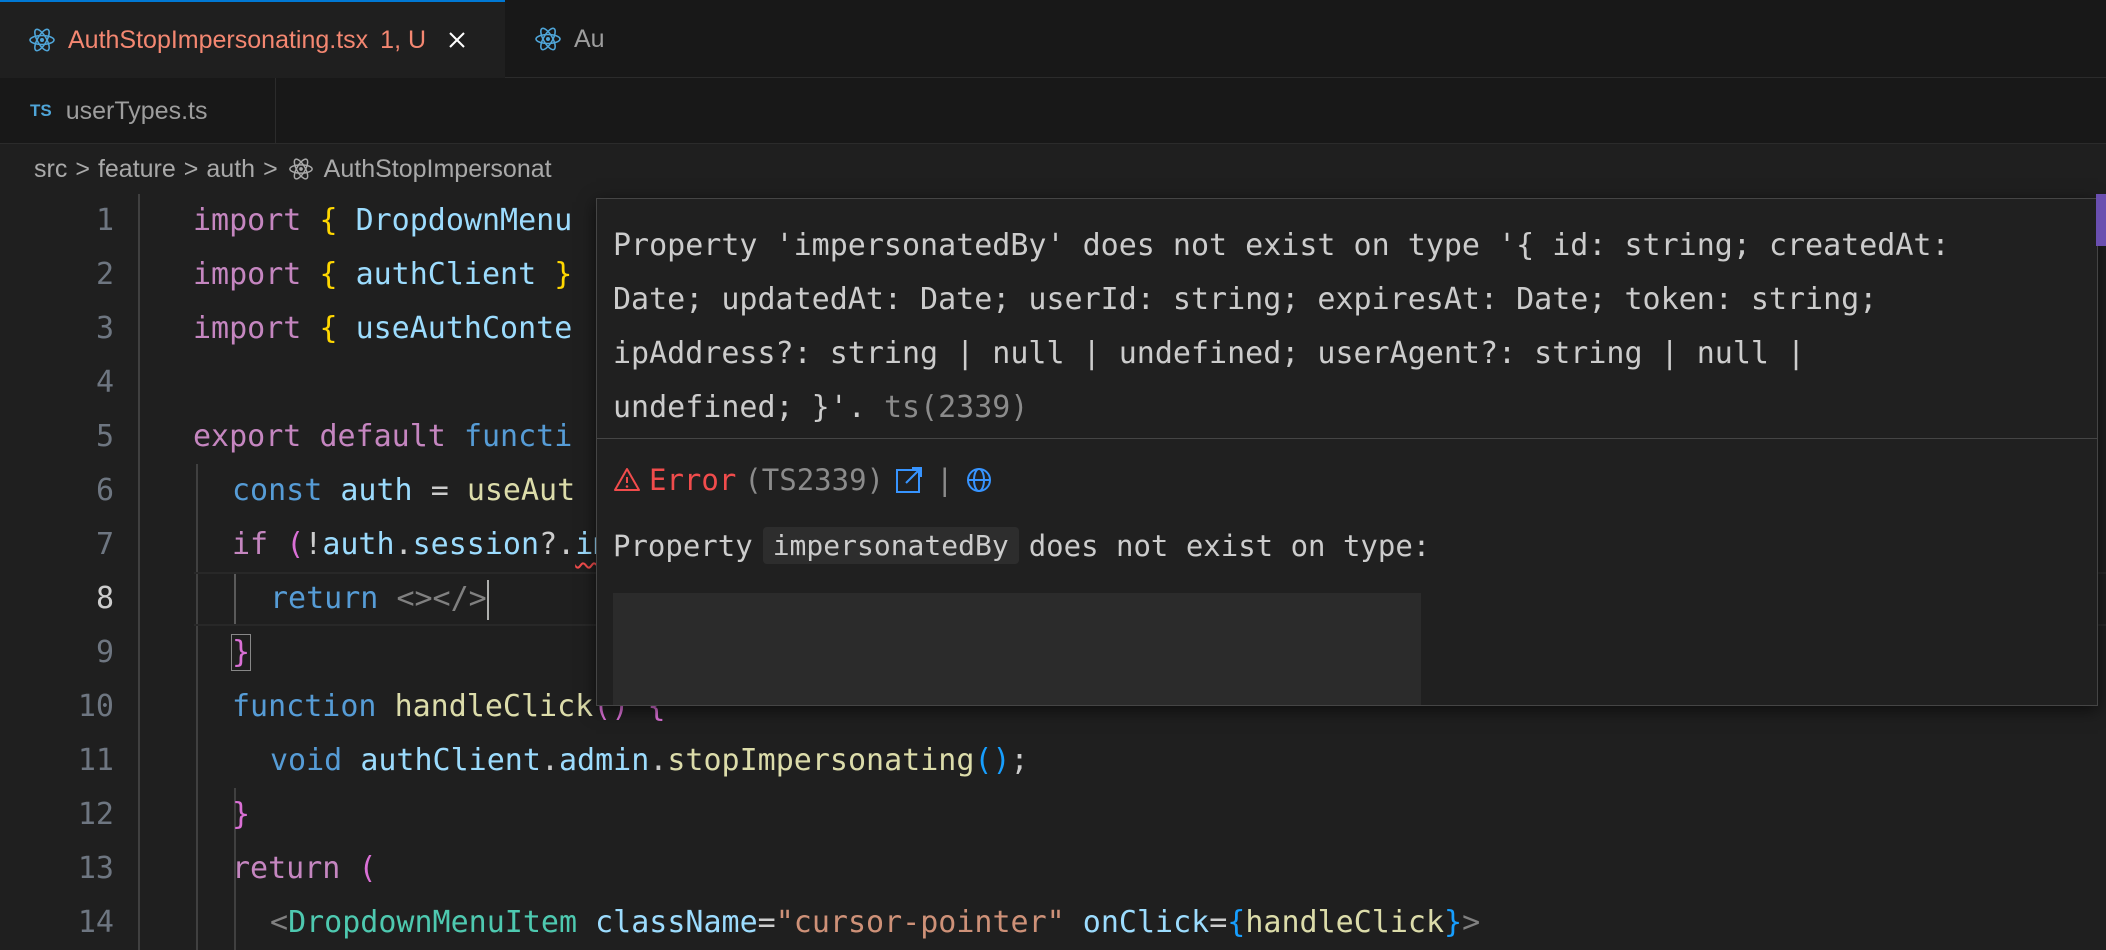  Describe the element at coordinates (1146, 922) in the screenshot. I see `jsx-attribute: onClick` at that location.